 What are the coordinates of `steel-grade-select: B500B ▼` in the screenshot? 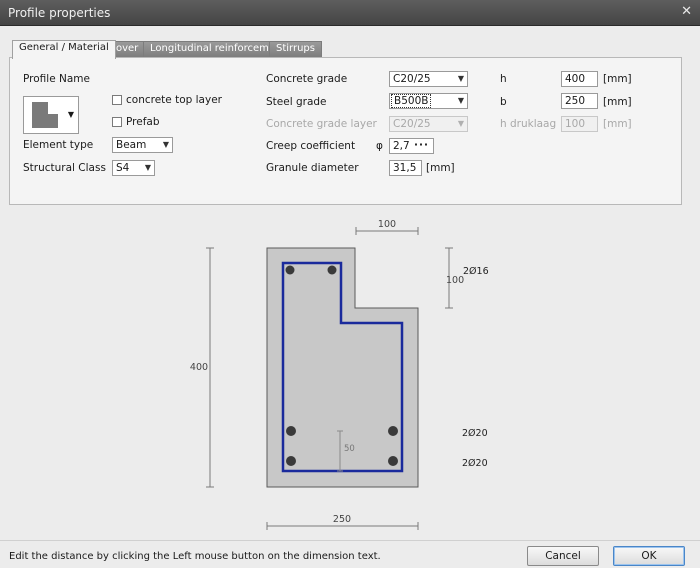 It's located at (428, 101).